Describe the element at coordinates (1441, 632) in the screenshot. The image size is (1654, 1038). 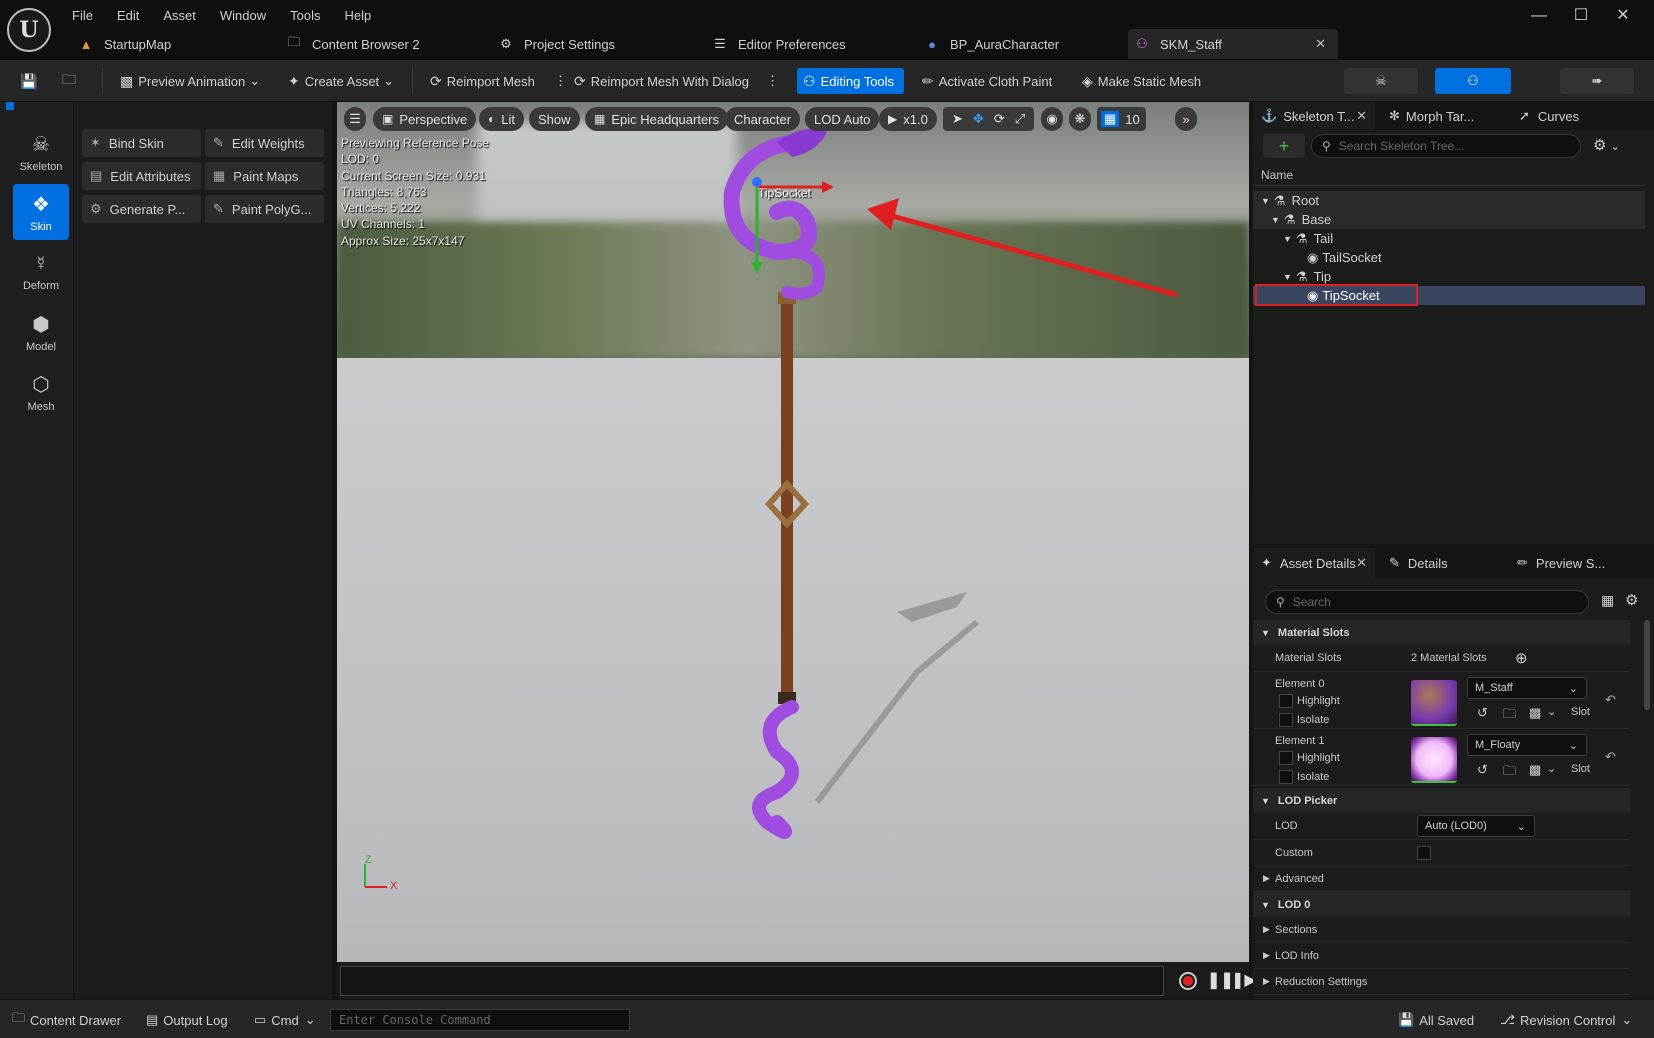
I see `section-material-slots: ▼ Material Slots` at that location.